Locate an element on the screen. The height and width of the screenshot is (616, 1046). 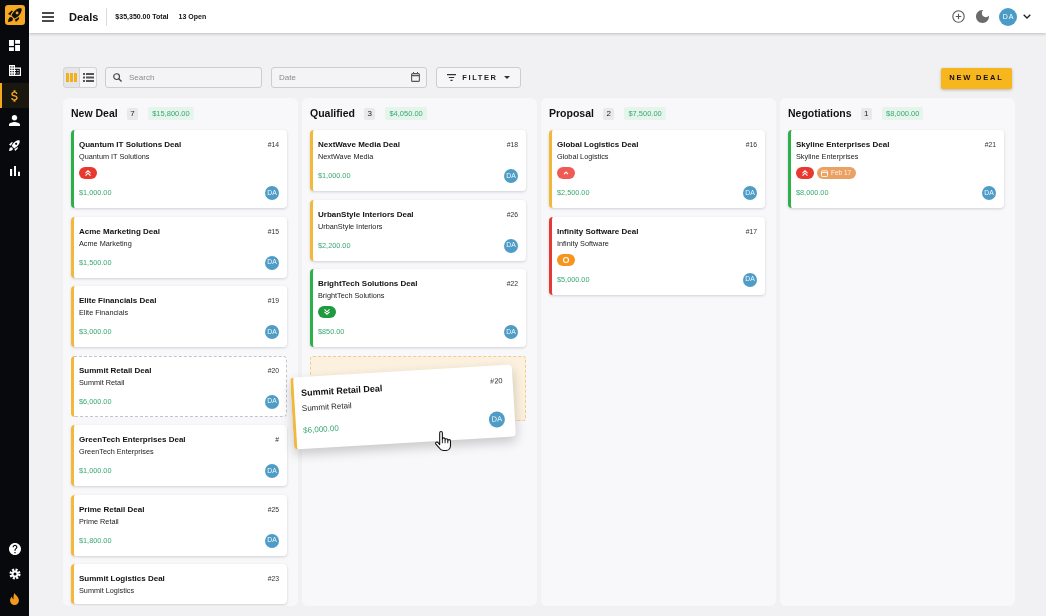
dashboard-icon is located at coordinates (14, 45).